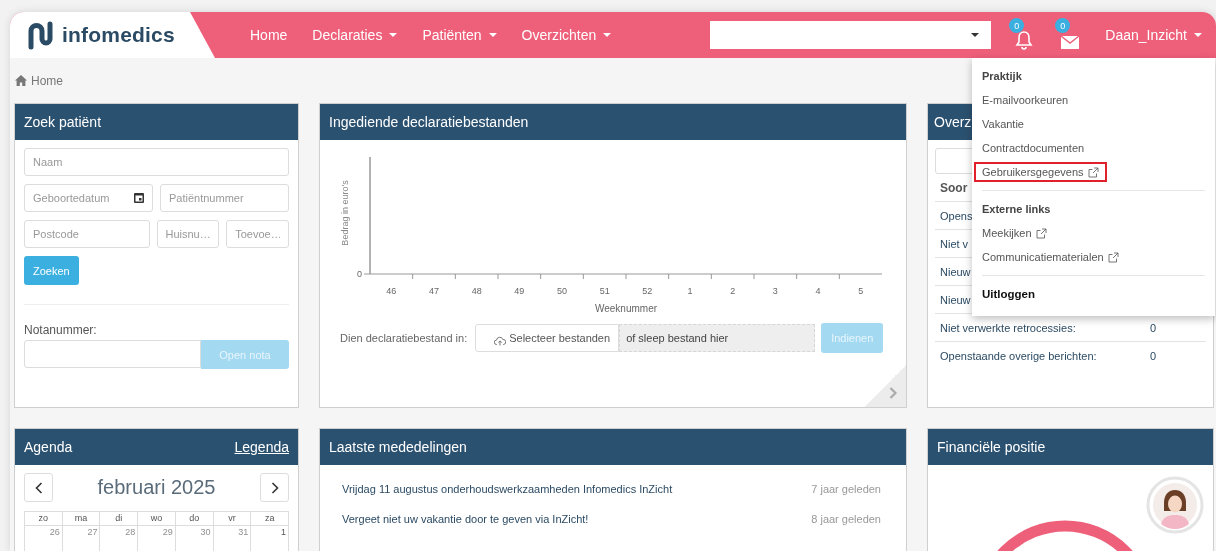 This screenshot has height=551, width=1216. What do you see at coordinates (953, 122) in the screenshot?
I see `panel-title: Overz` at bounding box center [953, 122].